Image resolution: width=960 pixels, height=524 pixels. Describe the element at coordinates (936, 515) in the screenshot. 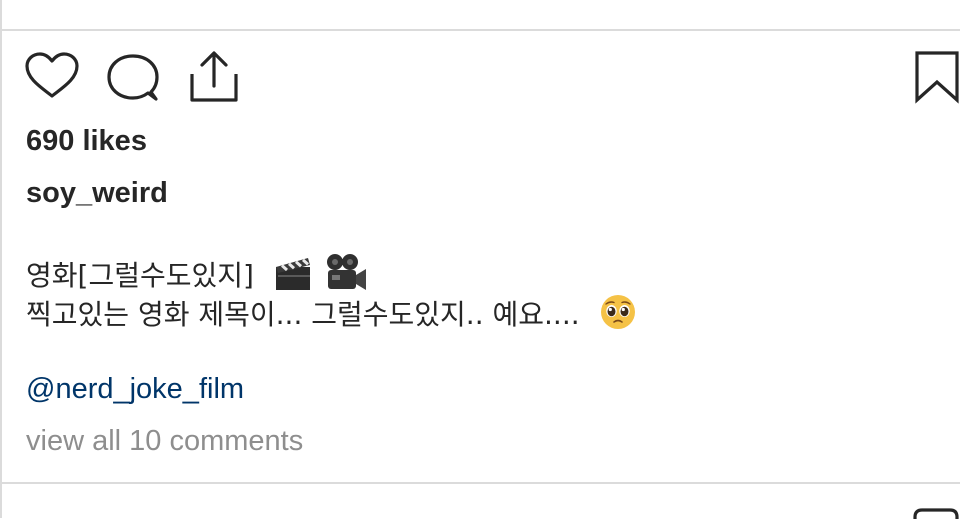

I see `instagram-icon-partial` at that location.